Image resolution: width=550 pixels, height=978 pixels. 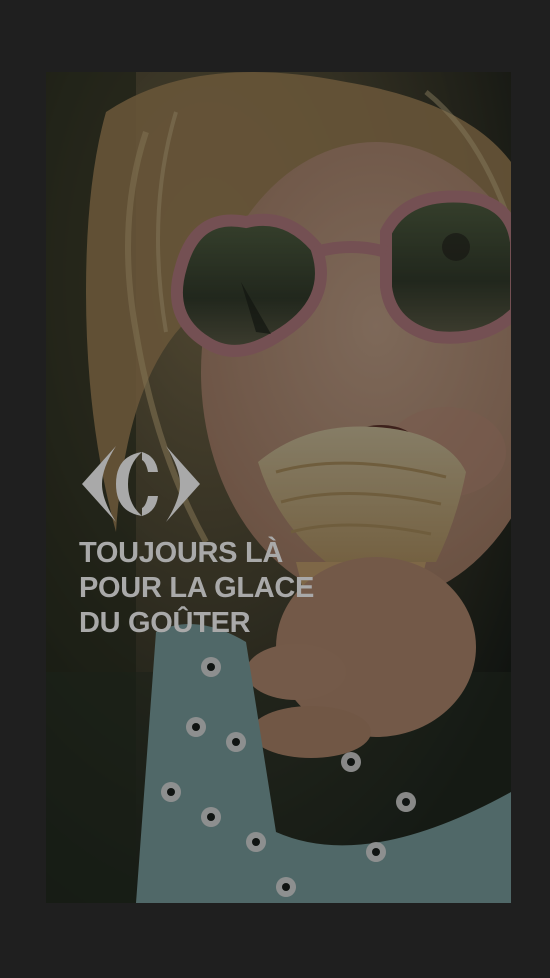 I want to click on headline-line-1: TOUJOURS LÀ, so click(x=181, y=553).